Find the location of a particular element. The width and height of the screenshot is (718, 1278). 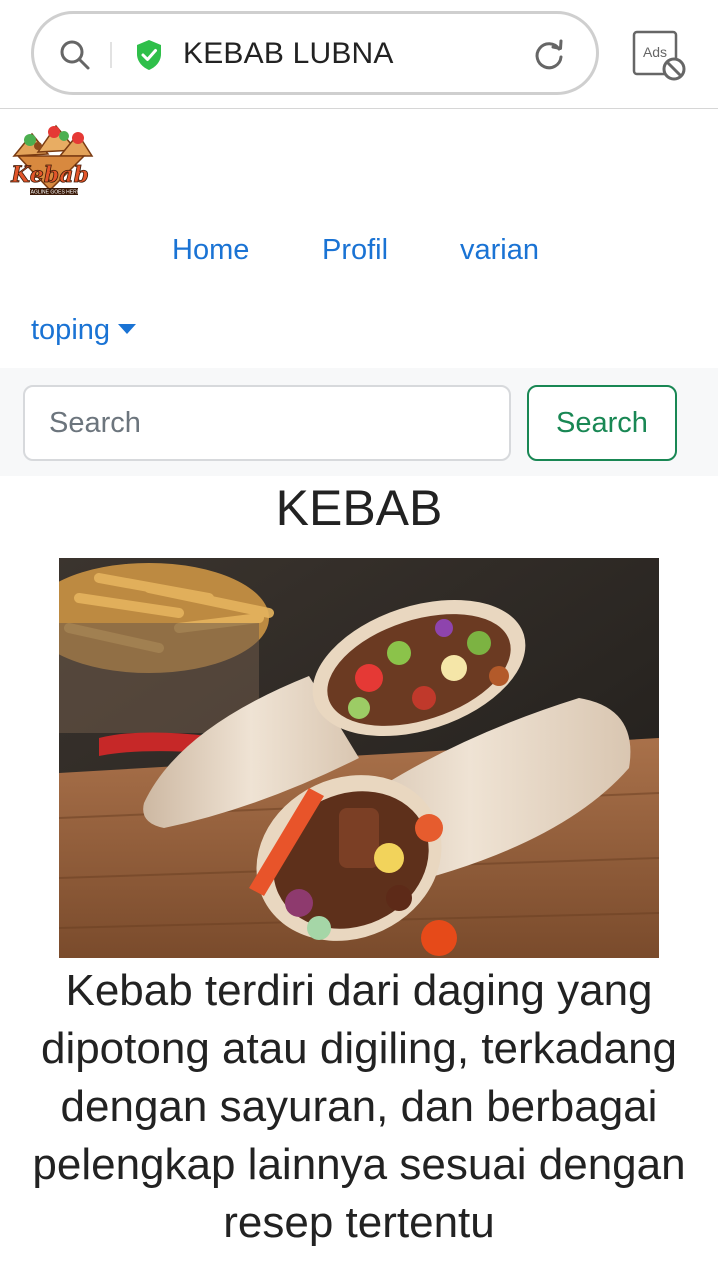

shield-check-icon is located at coordinates (149, 55).